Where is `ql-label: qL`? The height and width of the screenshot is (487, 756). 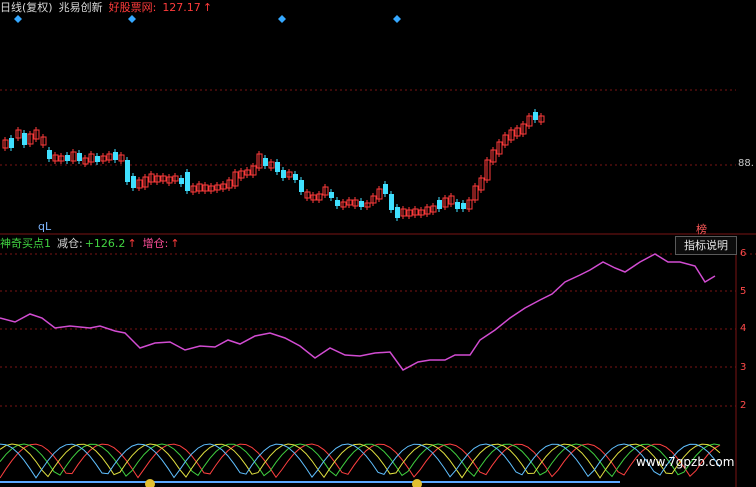 ql-label: qL is located at coordinates (45, 226).